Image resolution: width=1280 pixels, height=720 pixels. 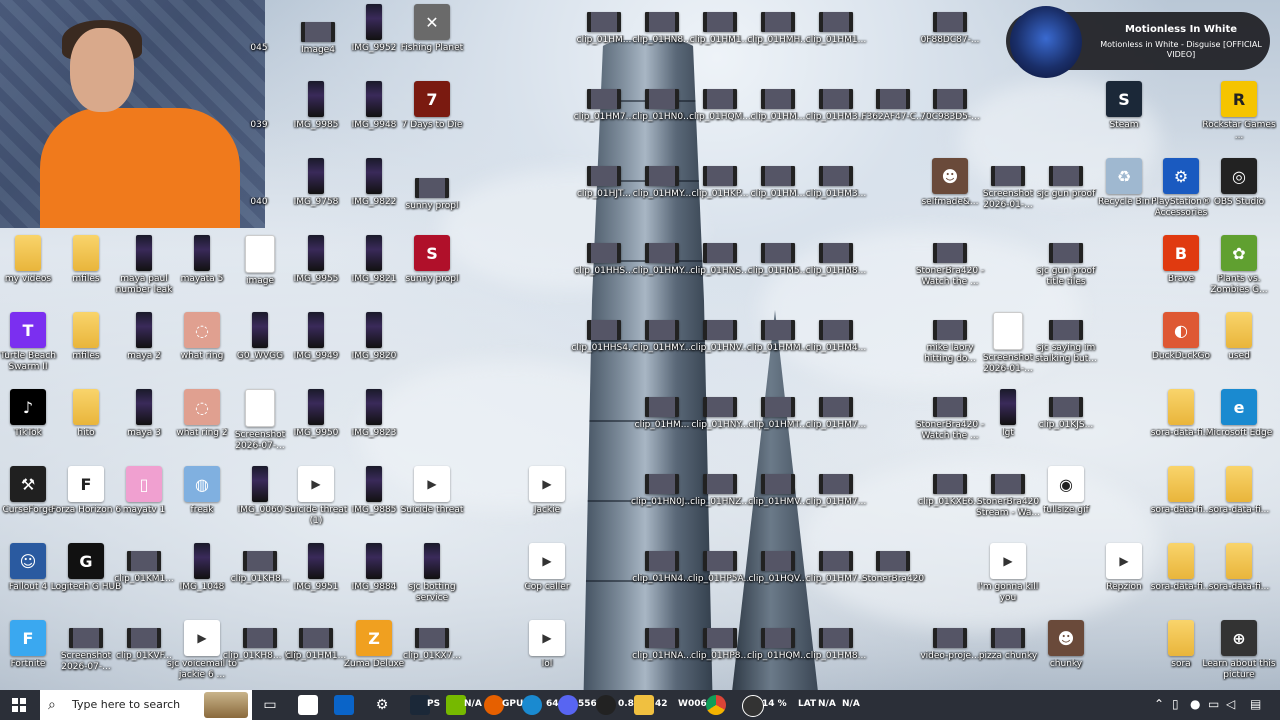 I want to click on desktop-icon: StonerBra420, so click(x=893, y=564).